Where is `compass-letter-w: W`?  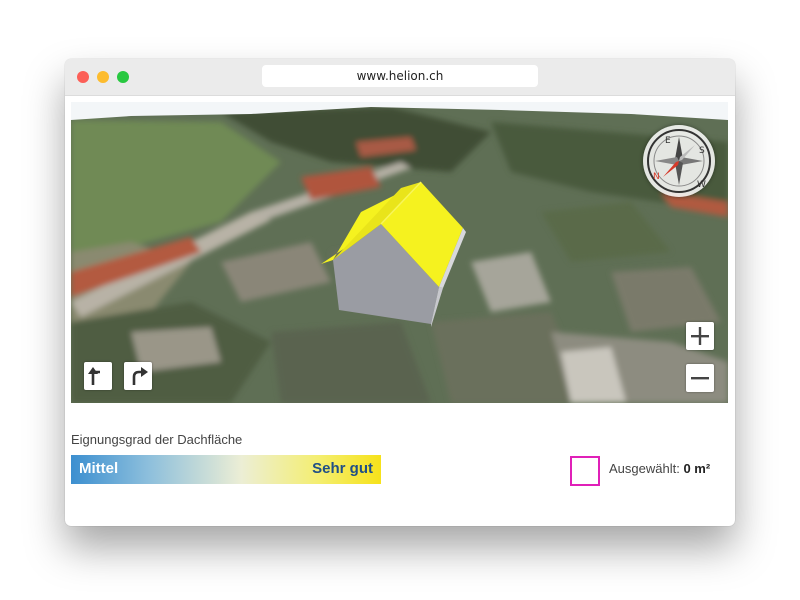 compass-letter-w: W is located at coordinates (701, 185).